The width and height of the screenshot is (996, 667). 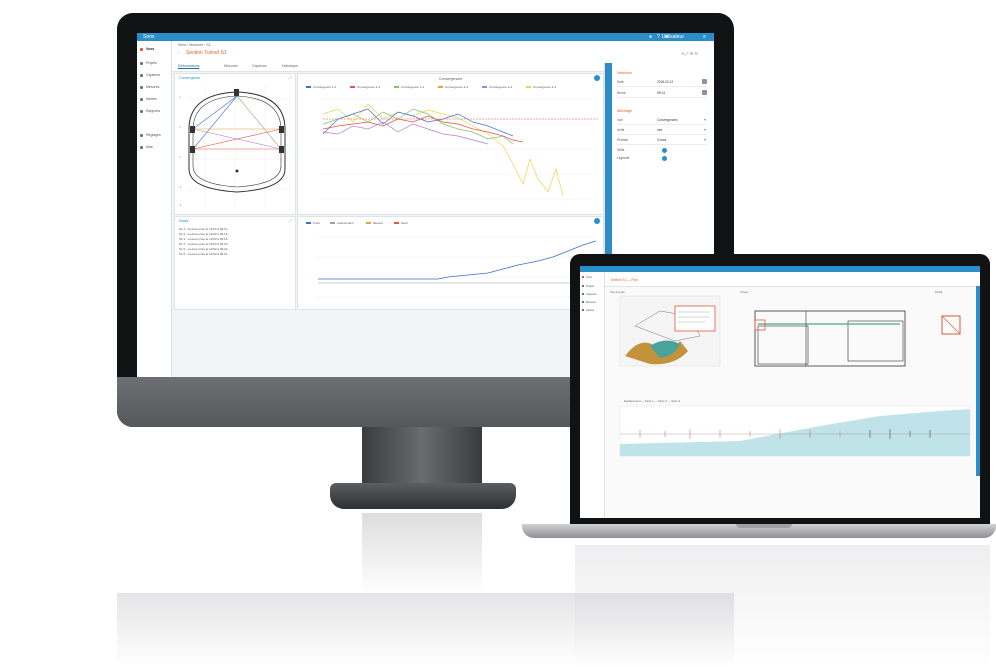 I want to click on notes-title: Notes, so click(x=184, y=221).